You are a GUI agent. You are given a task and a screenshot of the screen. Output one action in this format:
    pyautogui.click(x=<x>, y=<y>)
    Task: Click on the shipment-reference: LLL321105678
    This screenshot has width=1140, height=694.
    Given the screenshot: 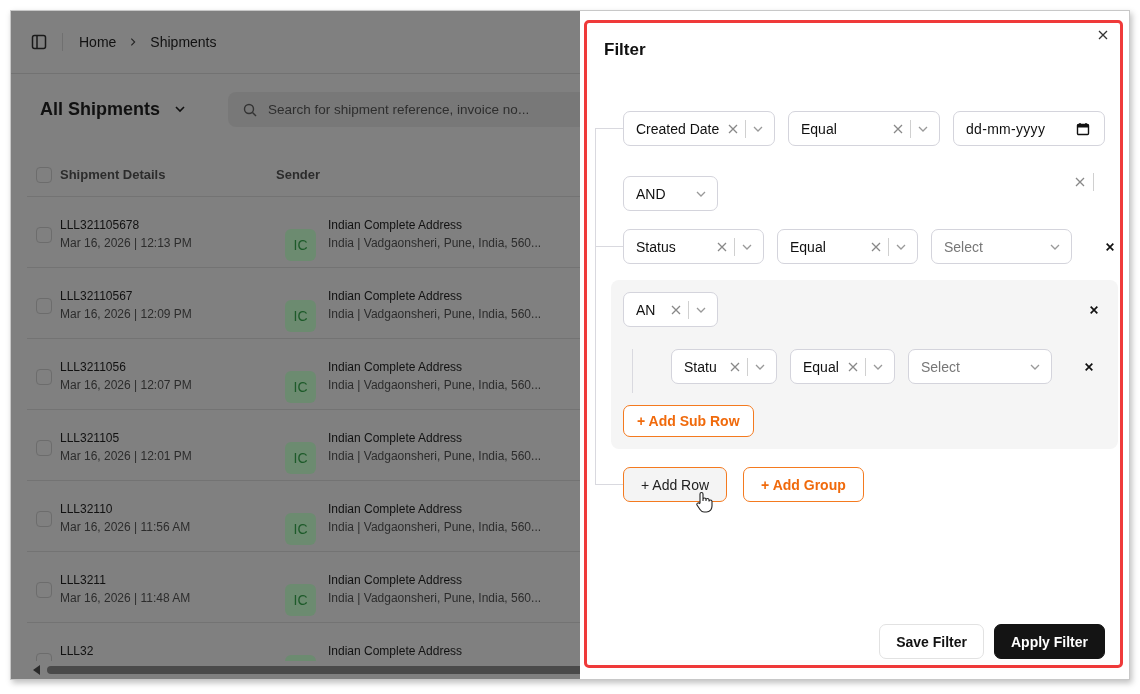 What is the action you would take?
    pyautogui.click(x=172, y=225)
    